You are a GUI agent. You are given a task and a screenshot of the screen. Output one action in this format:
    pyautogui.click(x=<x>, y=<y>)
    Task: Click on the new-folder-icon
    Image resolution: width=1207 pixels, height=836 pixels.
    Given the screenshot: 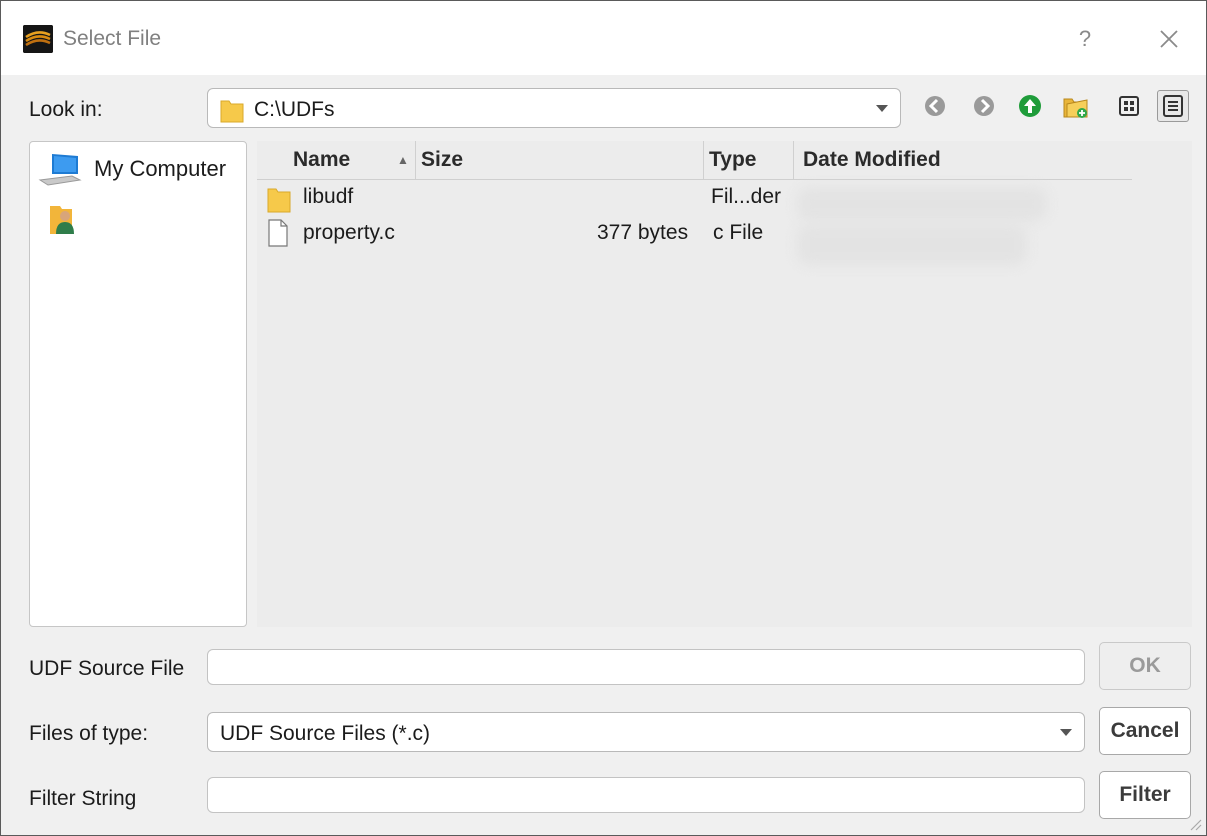 What is the action you would take?
    pyautogui.click(x=1075, y=106)
    